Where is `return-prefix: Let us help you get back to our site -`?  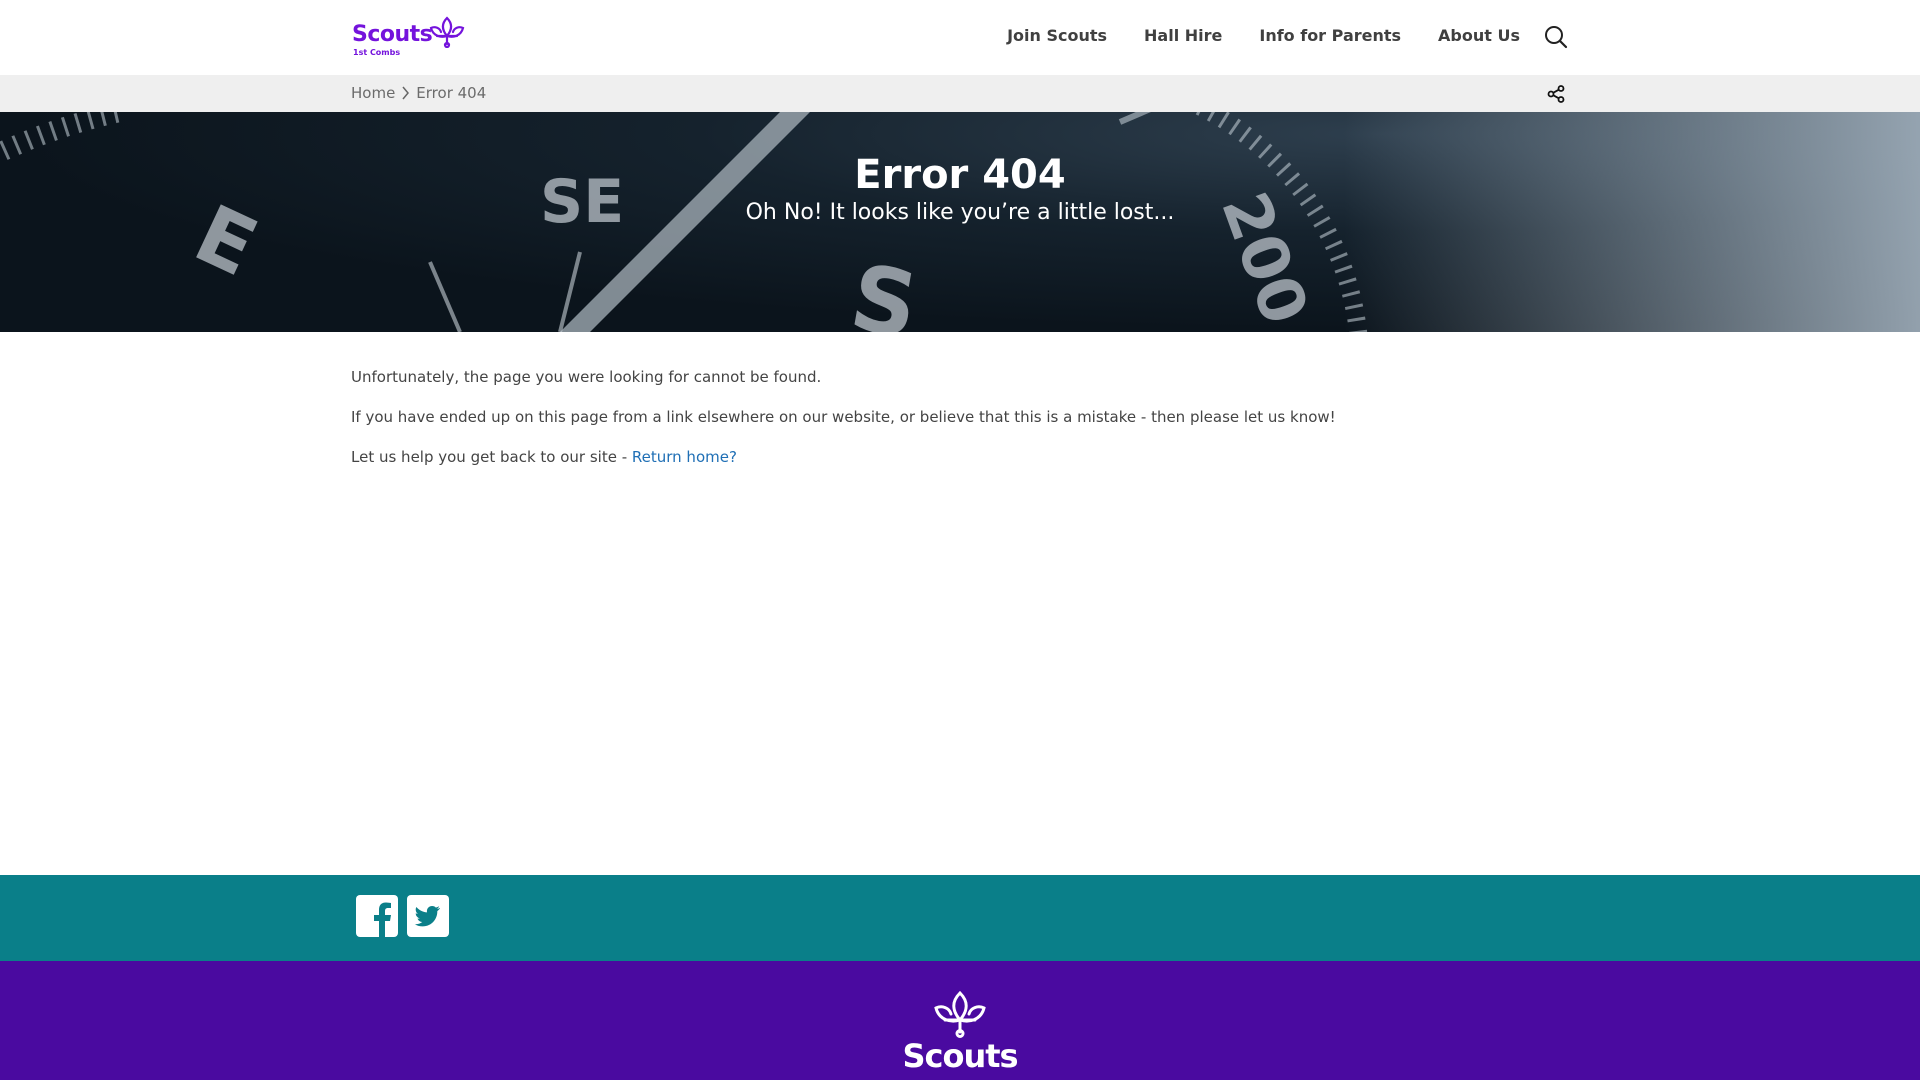 return-prefix: Let us help you get back to our site - is located at coordinates (491, 457).